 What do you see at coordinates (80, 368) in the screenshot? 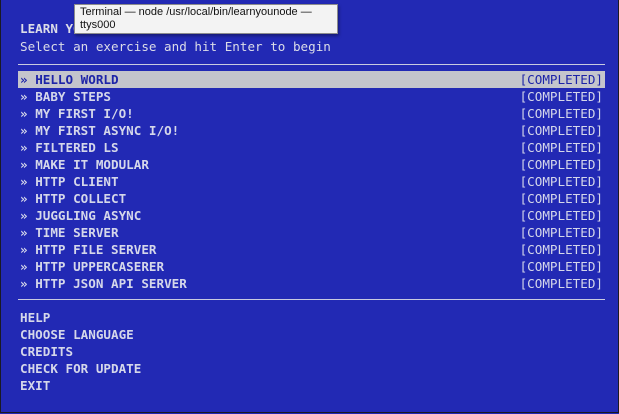
I see `menu-option-check-for-update: CHECK FOR UPDATE` at bounding box center [80, 368].